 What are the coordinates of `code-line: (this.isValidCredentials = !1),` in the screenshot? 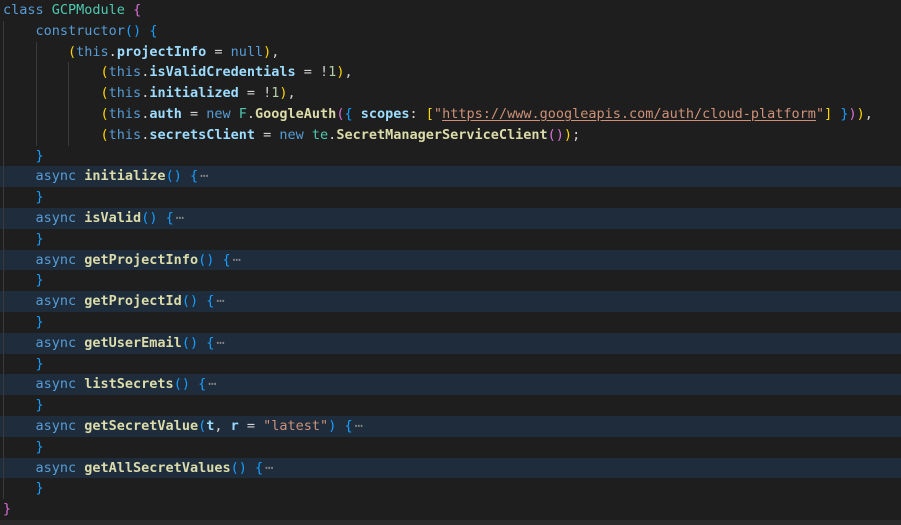 It's located at (450, 73).